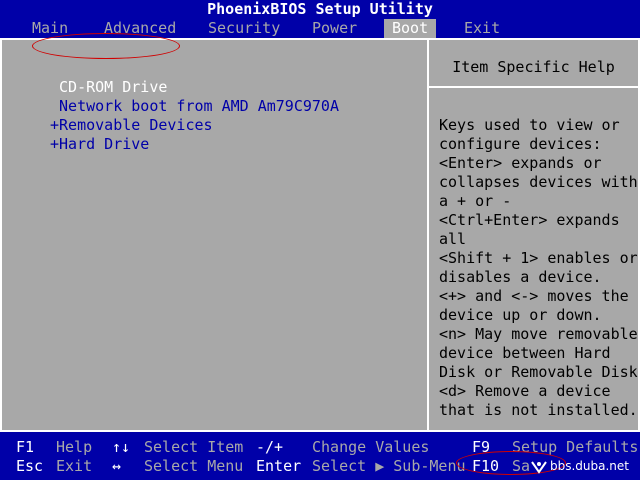  I want to click on watermark-logo-icon, so click(539, 467).